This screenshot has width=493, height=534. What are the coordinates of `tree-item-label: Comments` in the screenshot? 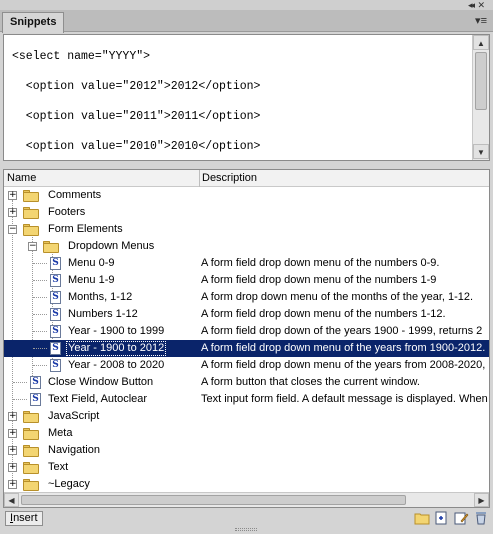 It's located at (75, 195).